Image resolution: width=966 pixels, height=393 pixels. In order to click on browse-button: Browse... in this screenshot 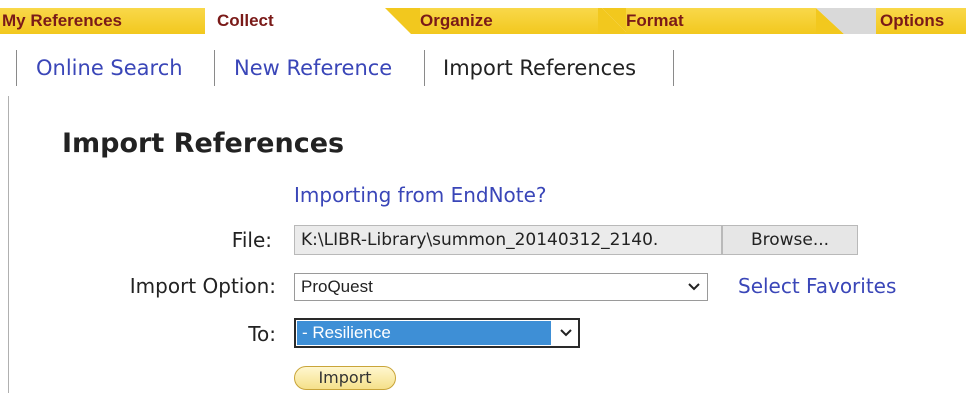, I will do `click(790, 240)`.